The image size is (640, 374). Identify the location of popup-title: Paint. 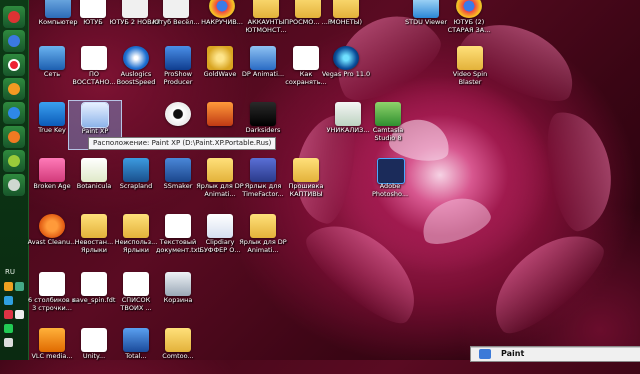
(512, 353).